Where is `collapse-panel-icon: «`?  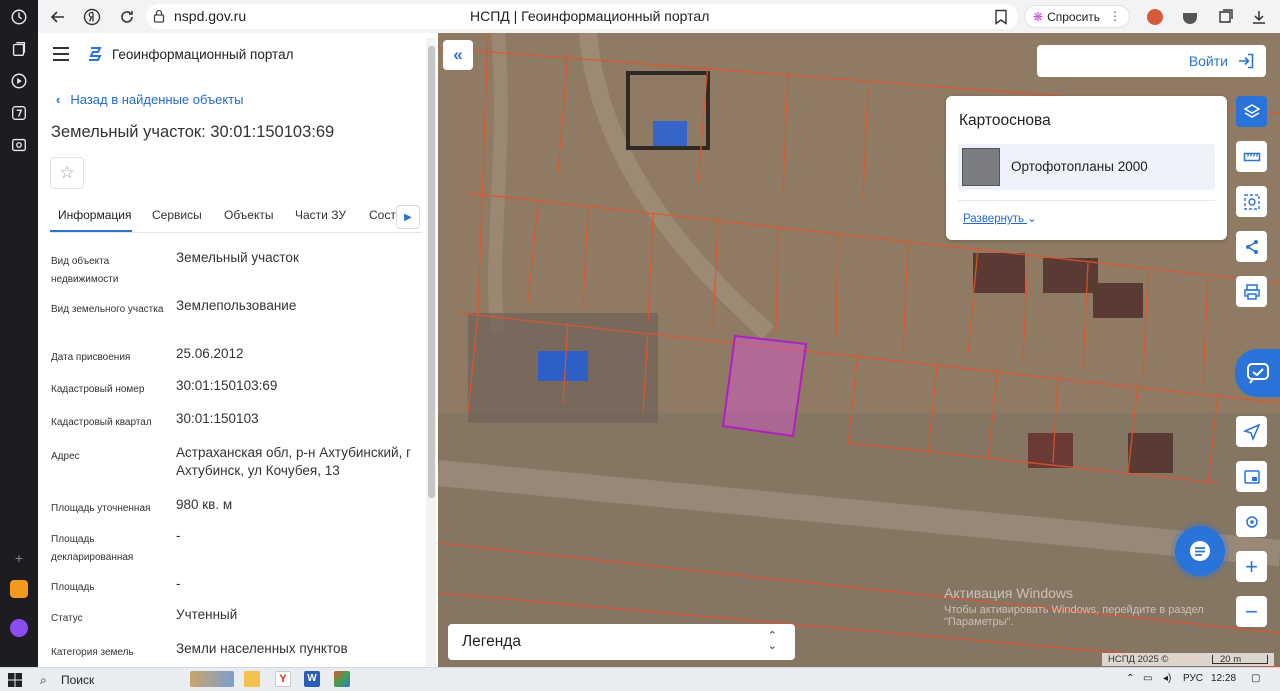 collapse-panel-icon: « is located at coordinates (458, 55).